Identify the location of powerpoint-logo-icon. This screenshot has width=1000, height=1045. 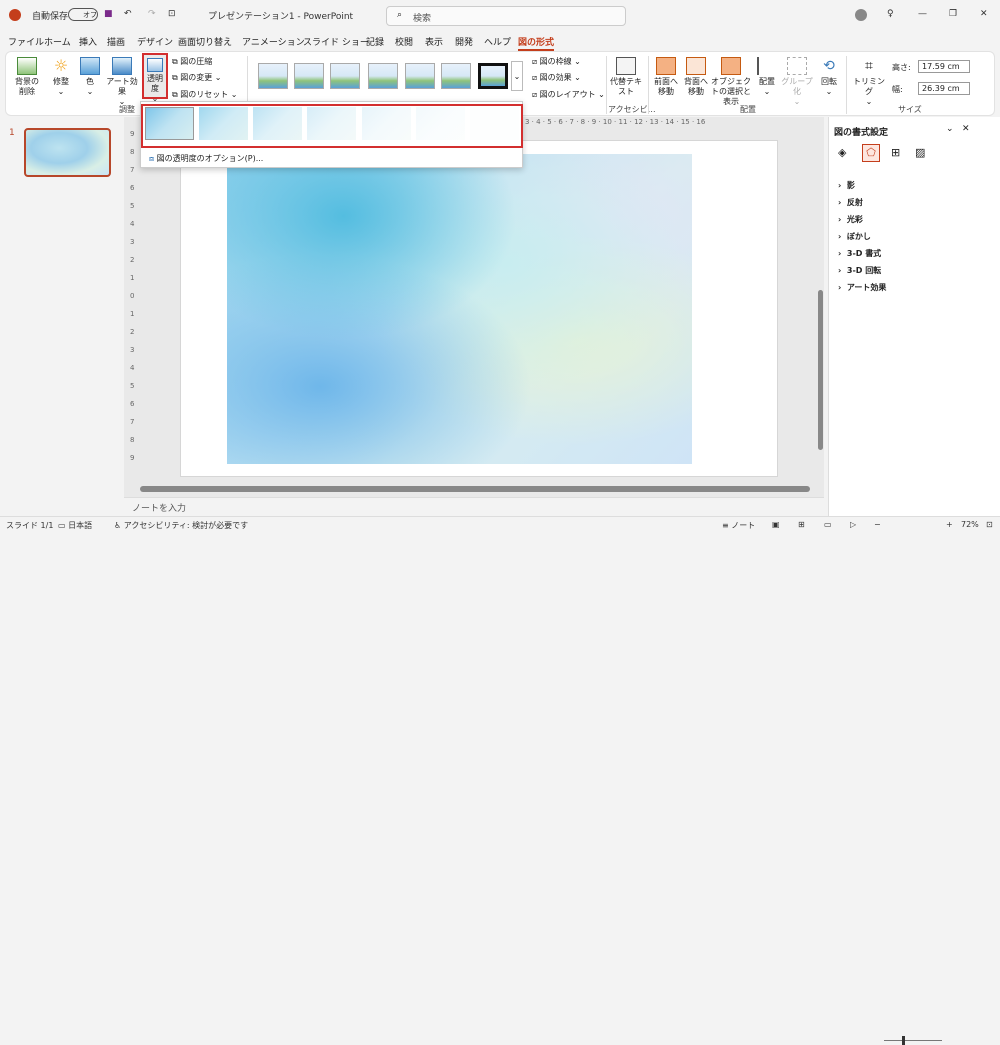
(15, 15).